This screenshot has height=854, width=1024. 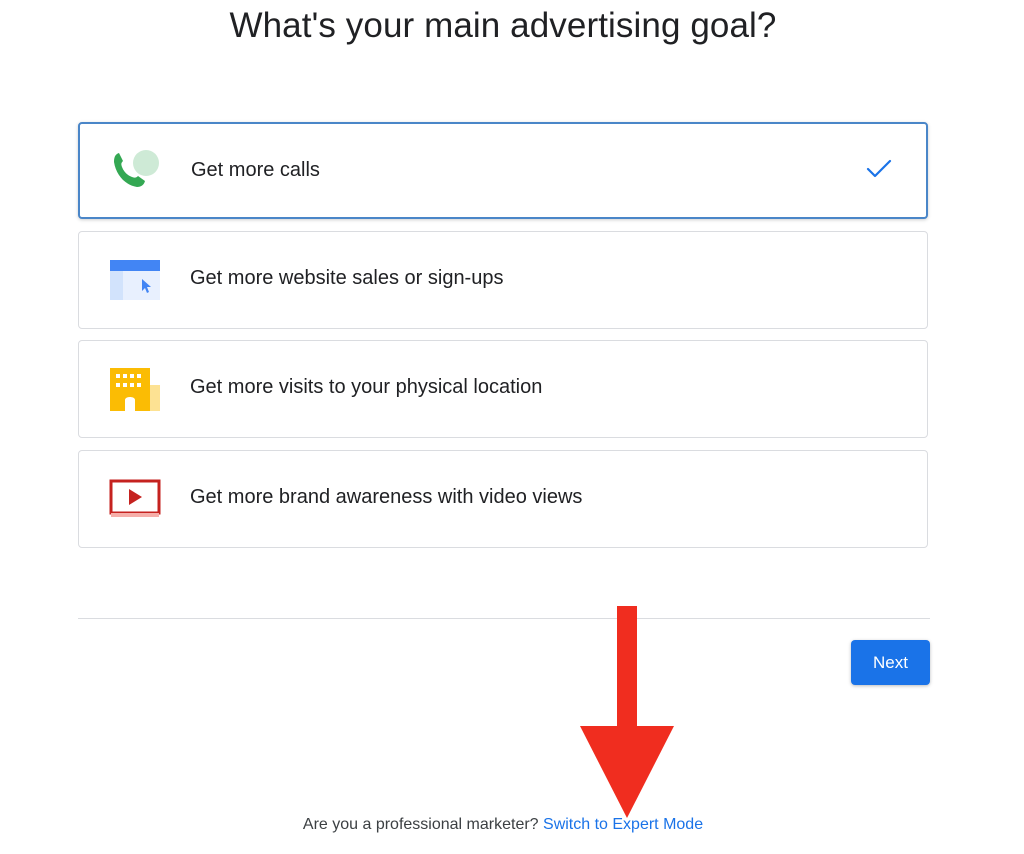 I want to click on goal-option-website: Get more website sales or sign-ups, so click(x=503, y=280).